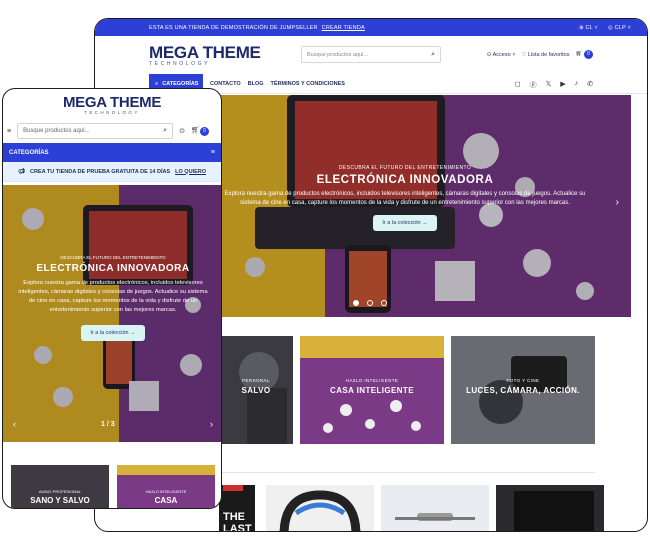 The image size is (650, 536). What do you see at coordinates (108, 424) in the screenshot?
I see `slide-counter: 1 / 3` at bounding box center [108, 424].